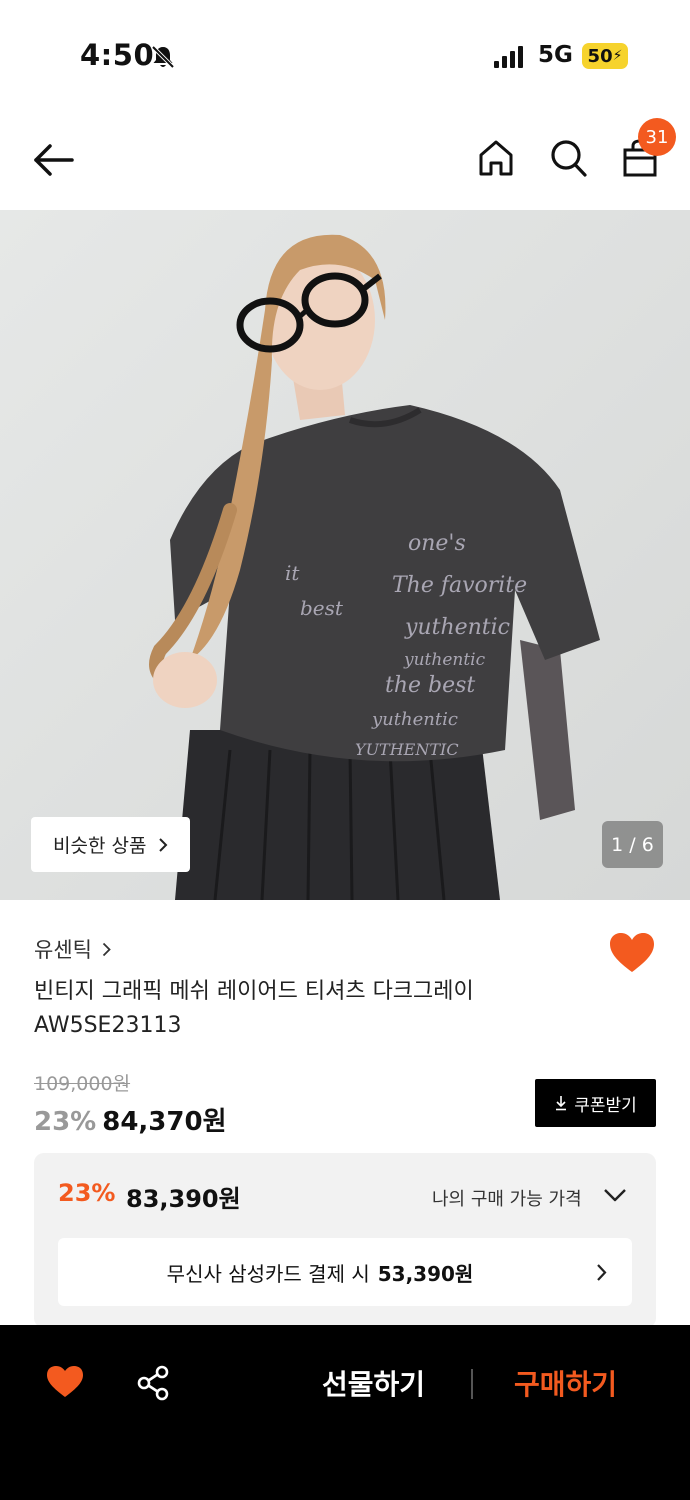  I want to click on cart-count-badge: 31, so click(657, 137).